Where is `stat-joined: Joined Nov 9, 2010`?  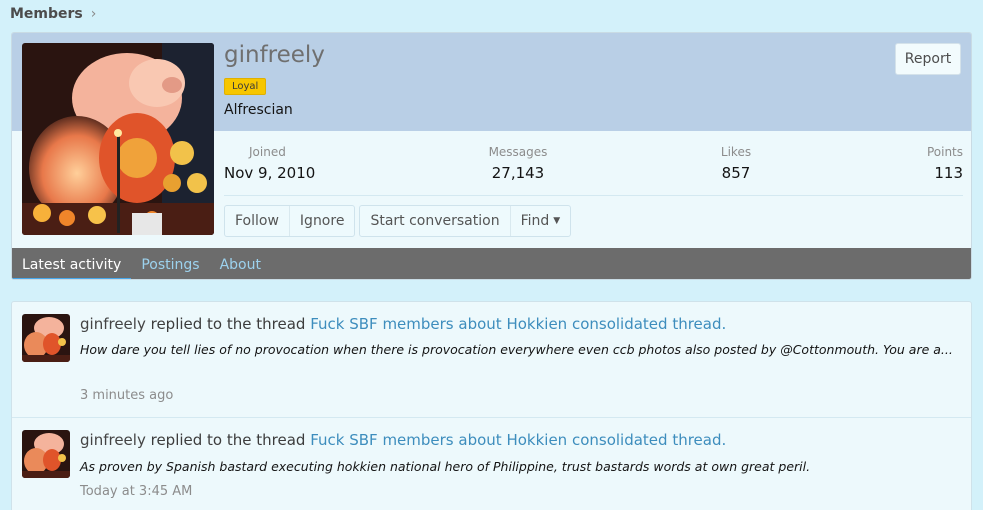
stat-joined: Joined Nov 9, 2010 is located at coordinates (269, 163).